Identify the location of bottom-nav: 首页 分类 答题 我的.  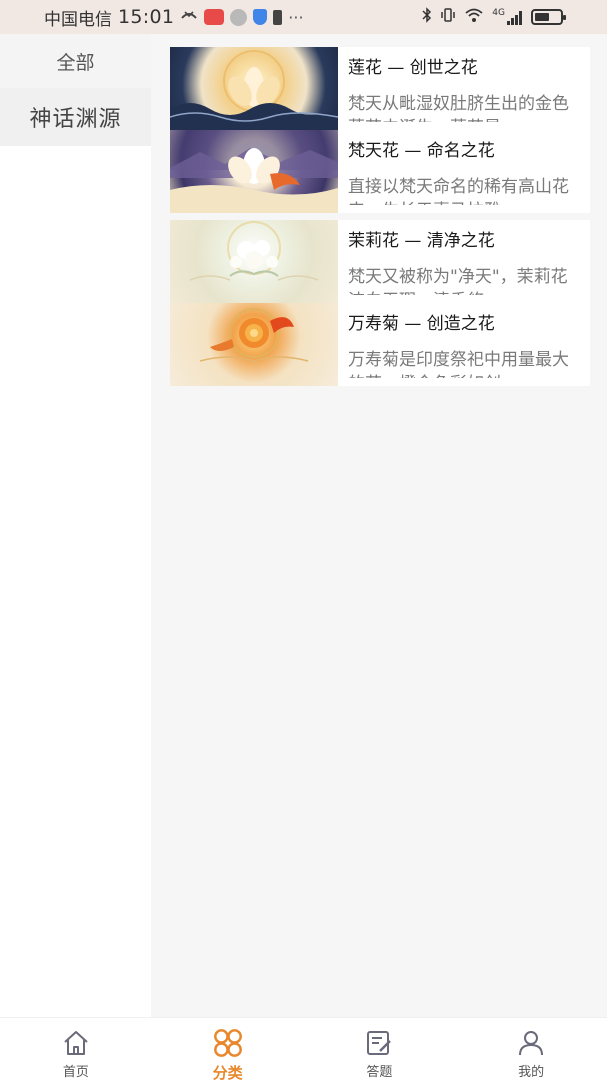
(303, 1048).